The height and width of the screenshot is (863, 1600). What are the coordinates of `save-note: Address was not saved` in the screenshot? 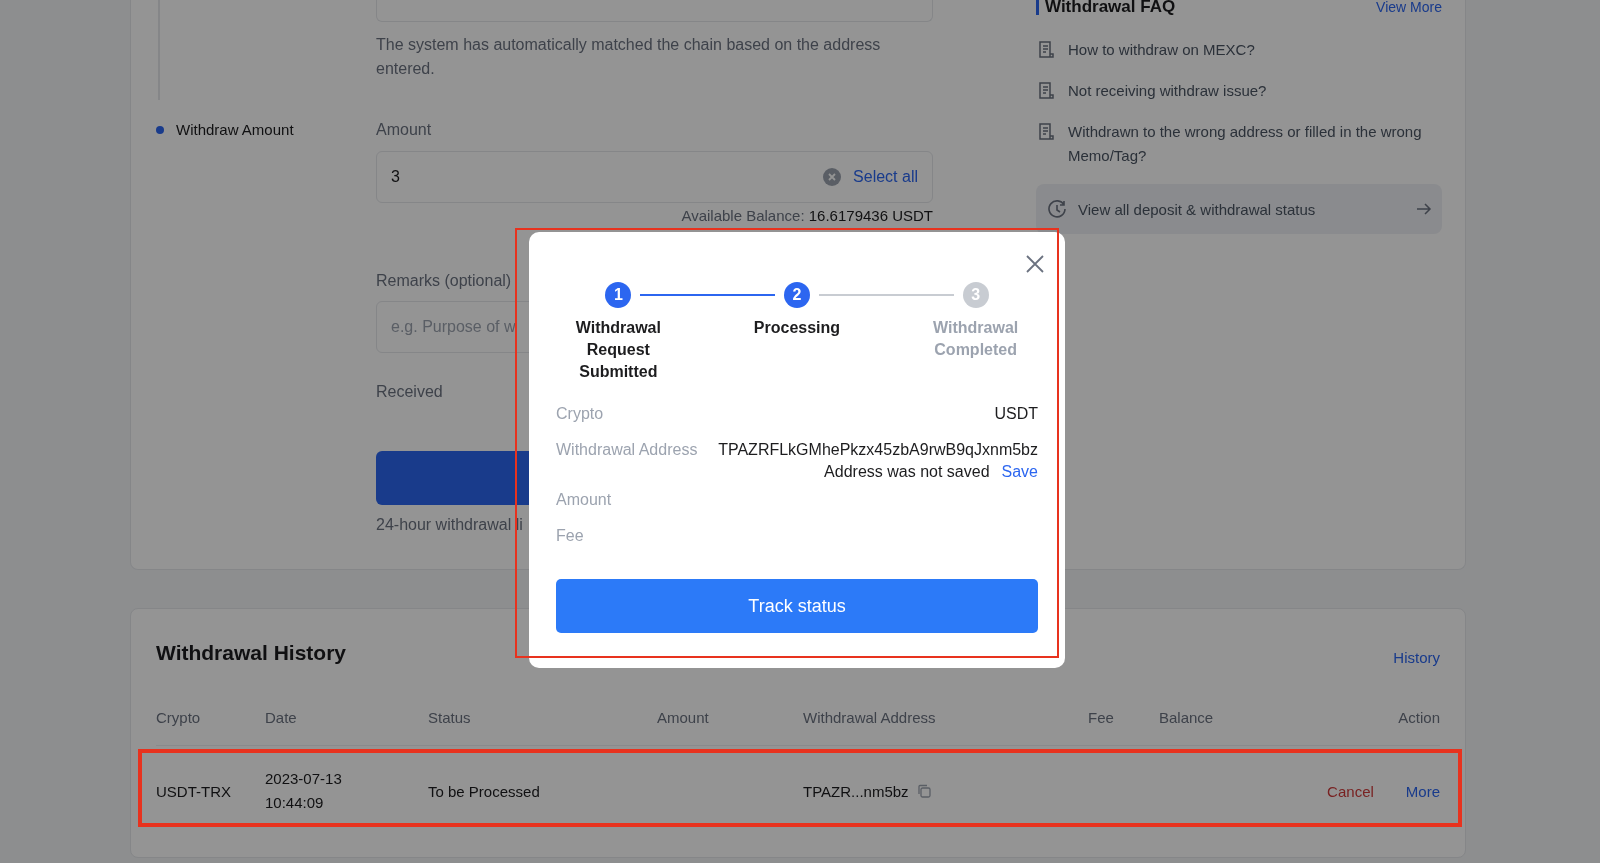 It's located at (907, 472).